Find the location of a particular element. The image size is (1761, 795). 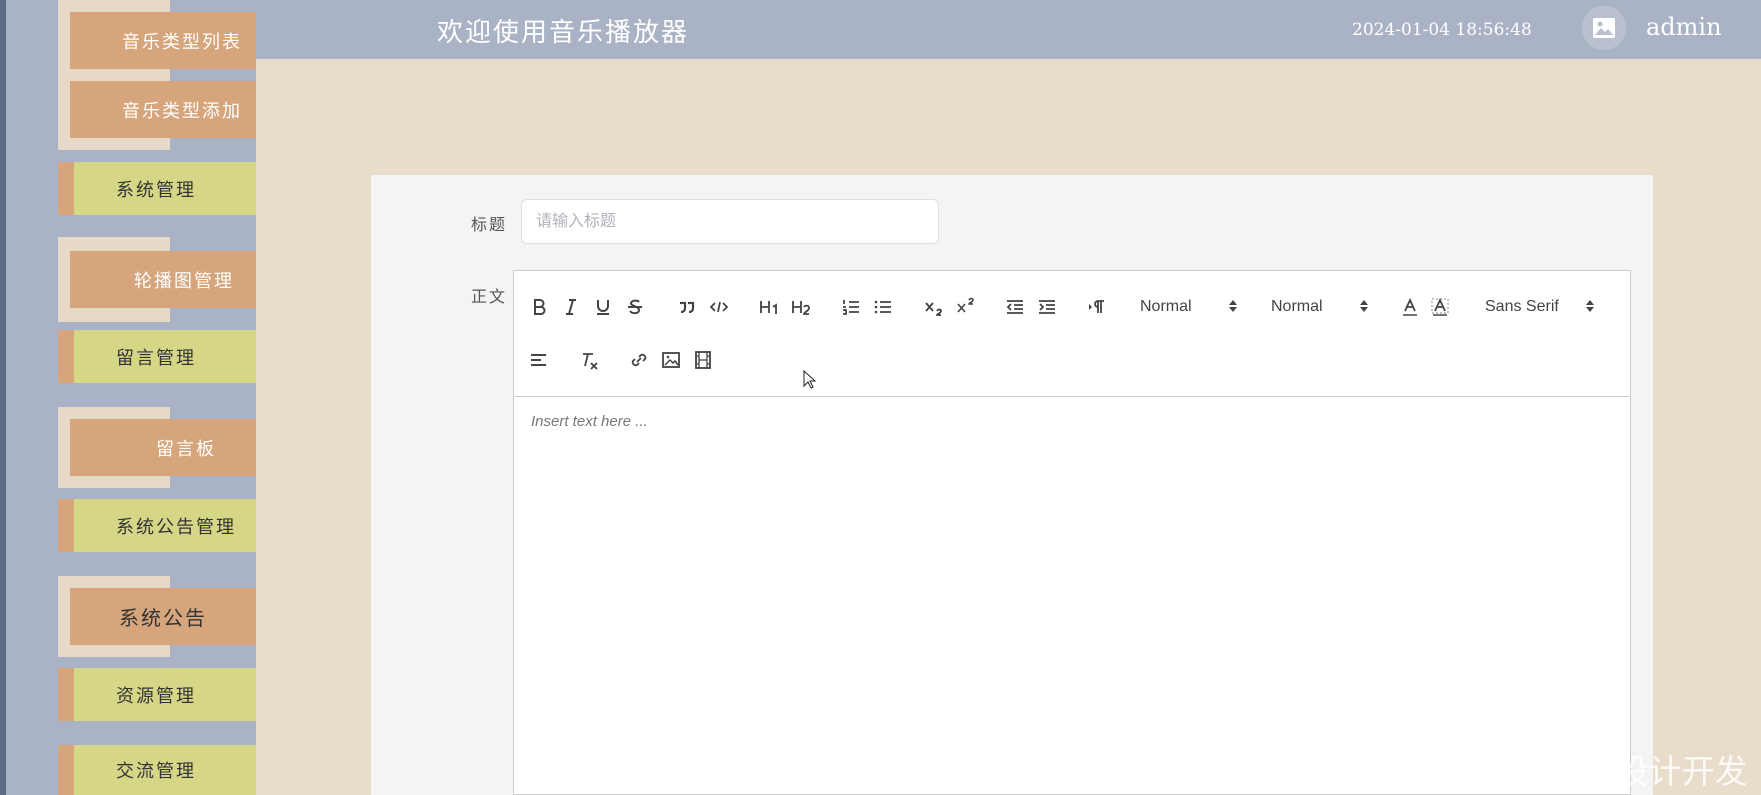

bold-button is located at coordinates (539, 307).